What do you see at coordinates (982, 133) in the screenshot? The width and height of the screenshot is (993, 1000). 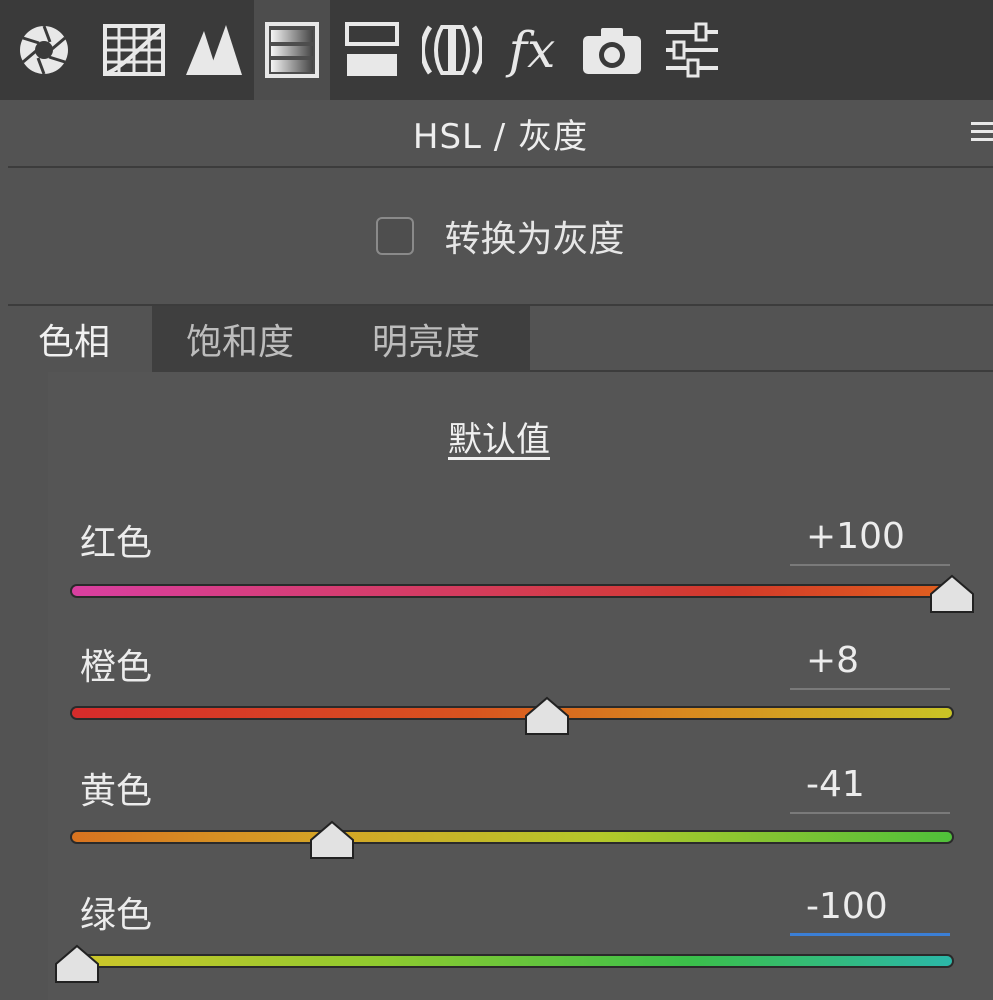 I see `menu-icon` at bounding box center [982, 133].